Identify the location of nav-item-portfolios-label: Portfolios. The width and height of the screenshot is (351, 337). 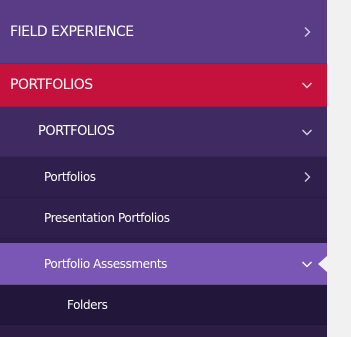
(70, 177).